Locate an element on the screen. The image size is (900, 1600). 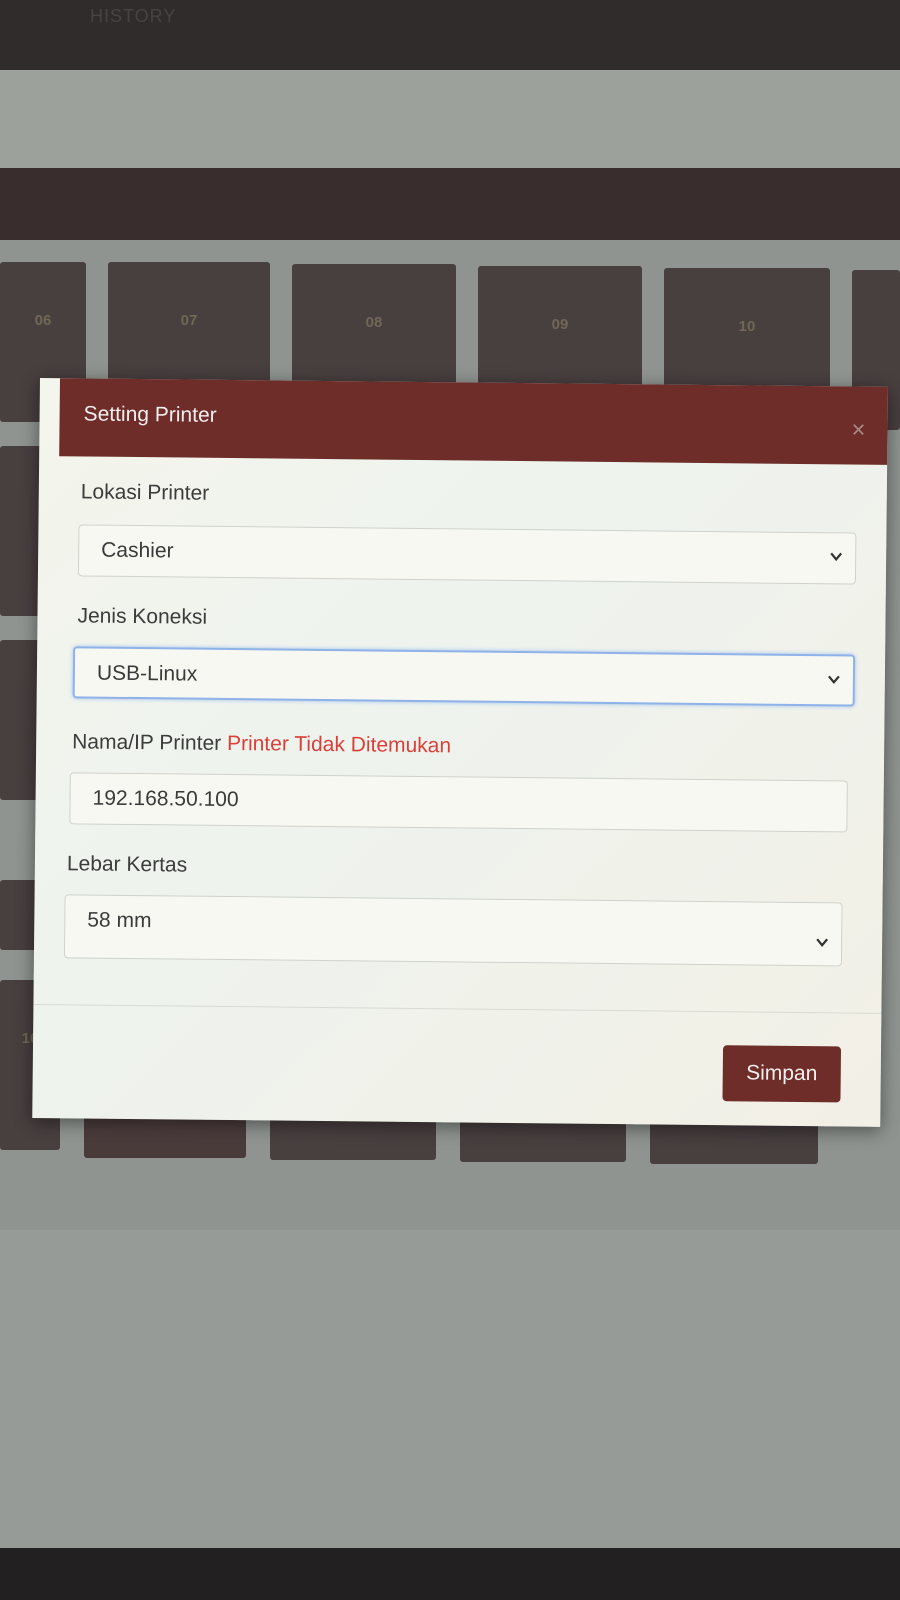
modal-title: Setting Printer is located at coordinates (150, 414).